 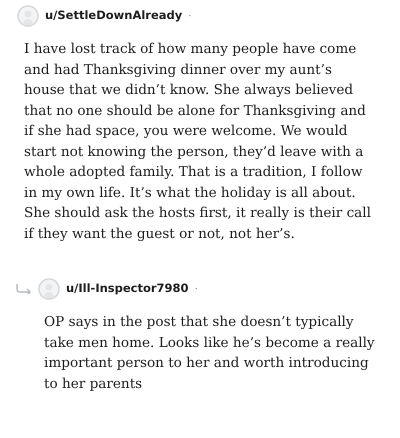 What do you see at coordinates (127, 289) in the screenshot?
I see `username: u/Ill-Inspector7980` at bounding box center [127, 289].